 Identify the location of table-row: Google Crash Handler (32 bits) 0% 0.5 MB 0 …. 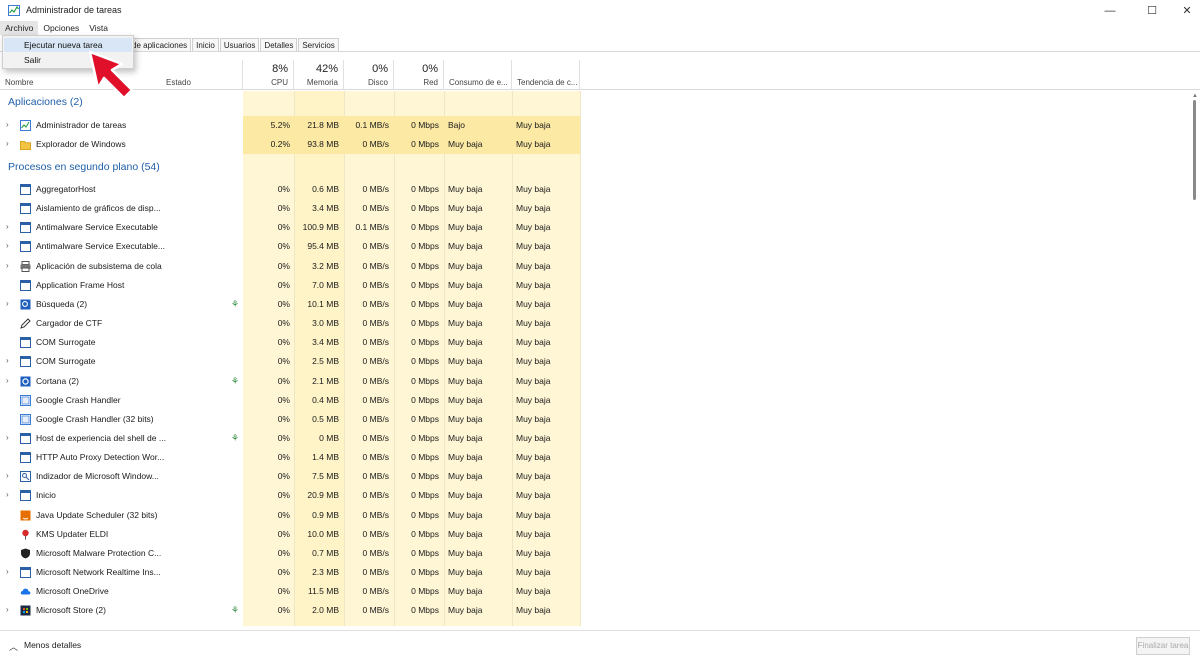
(595, 419).